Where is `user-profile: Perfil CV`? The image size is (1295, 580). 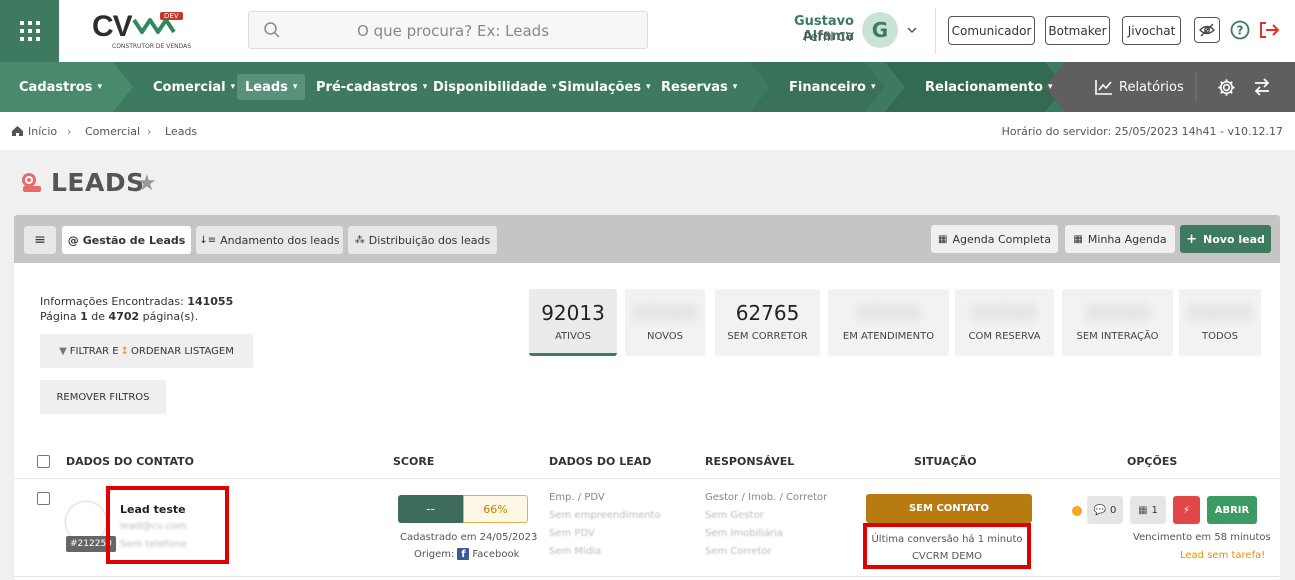
user-profile: Perfil CV is located at coordinates (828, 37).